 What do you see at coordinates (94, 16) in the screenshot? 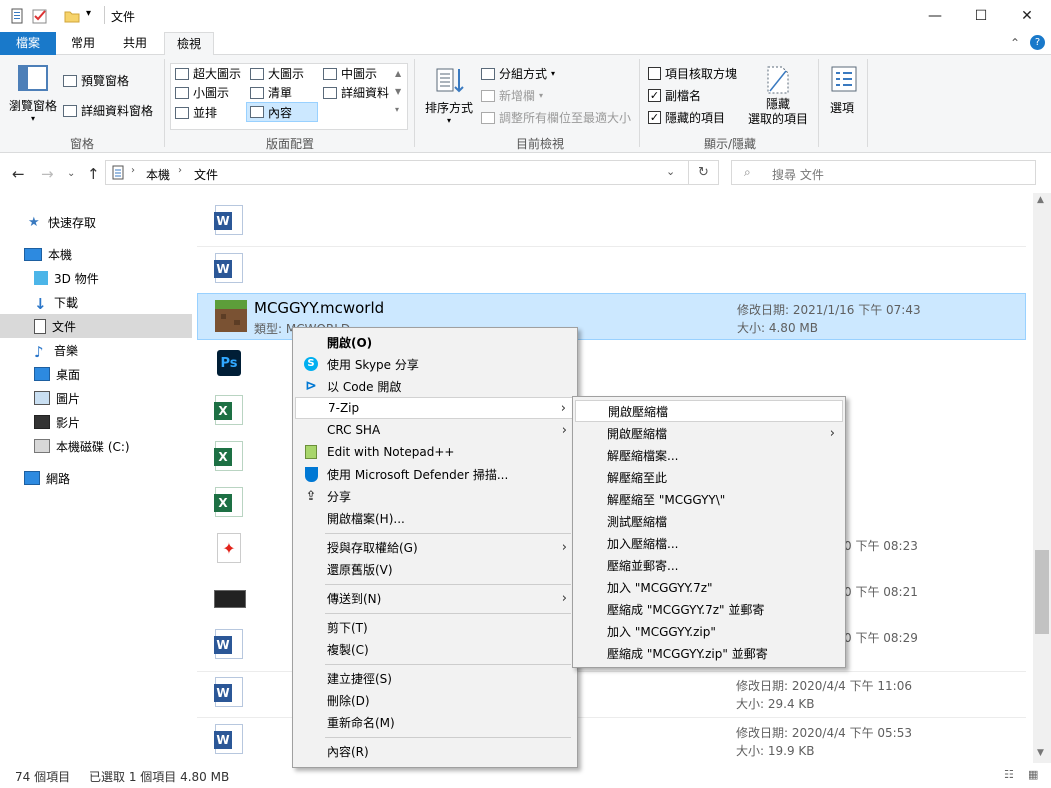
I see `customize-qat-icon: ▾` at bounding box center [94, 16].